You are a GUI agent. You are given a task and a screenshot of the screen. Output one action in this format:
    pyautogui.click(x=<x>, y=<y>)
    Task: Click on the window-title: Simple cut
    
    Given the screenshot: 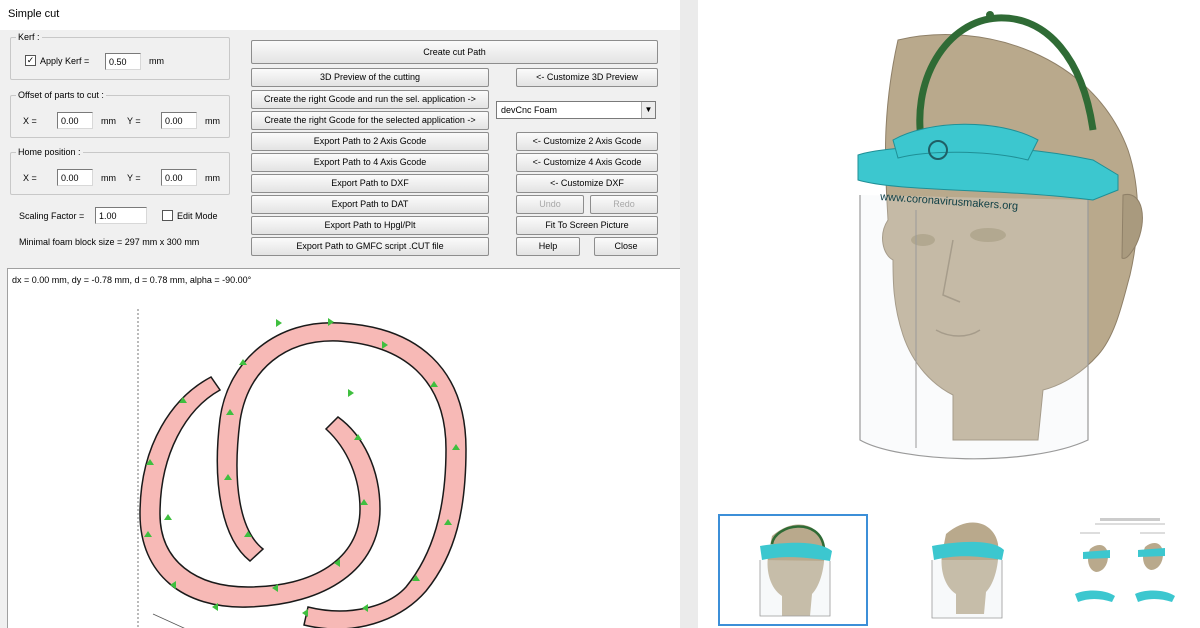 What is the action you would take?
    pyautogui.click(x=34, y=14)
    